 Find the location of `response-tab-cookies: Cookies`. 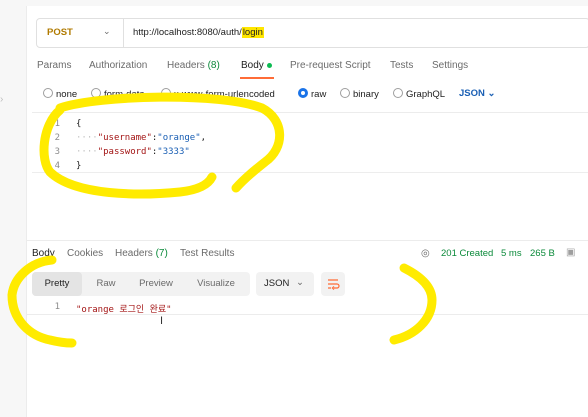

response-tab-cookies: Cookies is located at coordinates (85, 253).